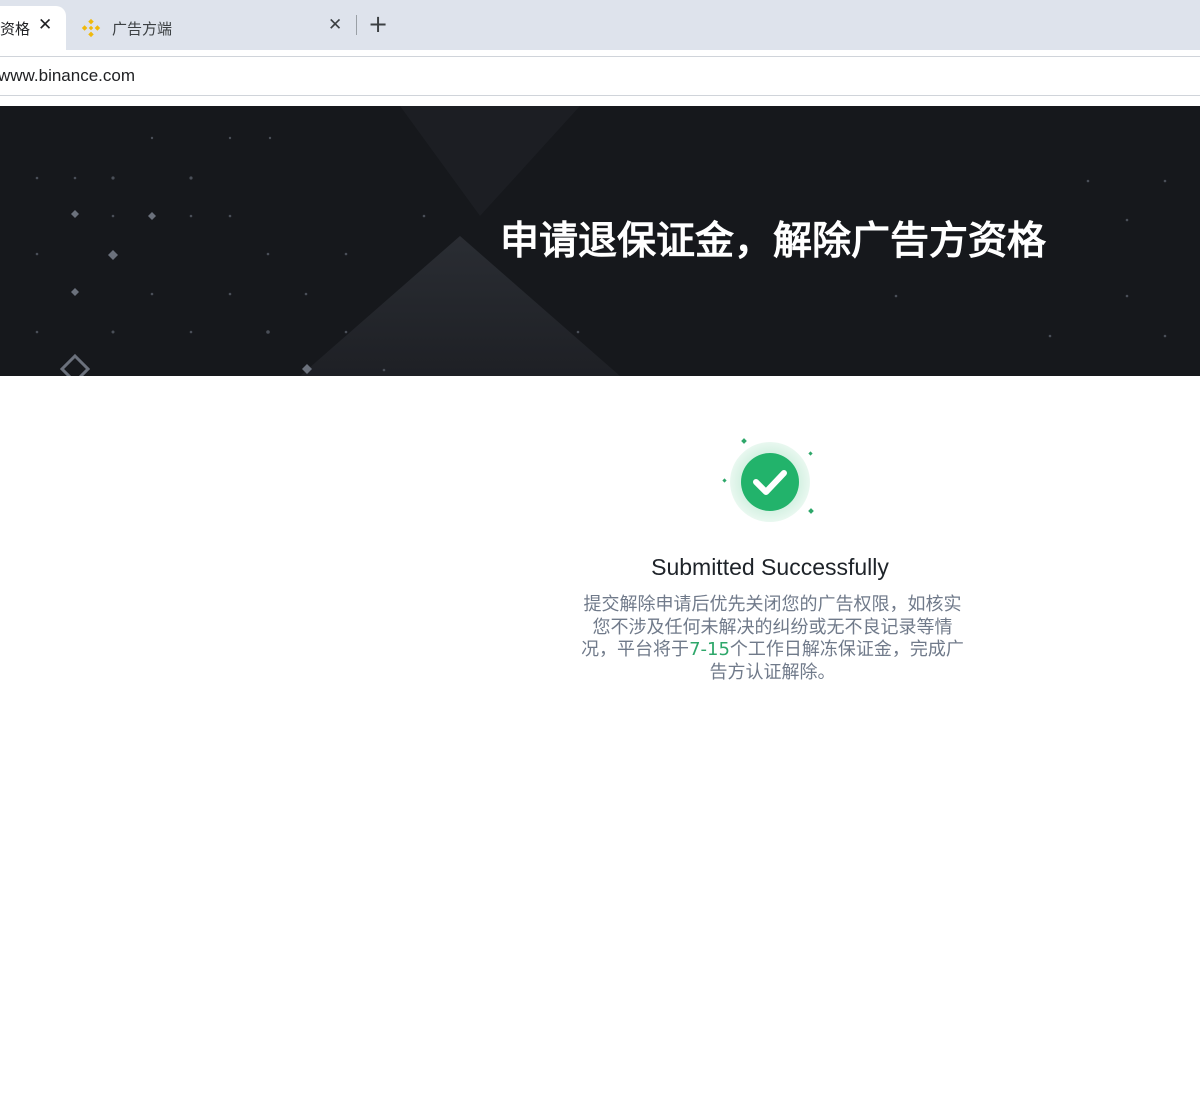 The width and height of the screenshot is (1200, 1103). What do you see at coordinates (836, 661) in the screenshot?
I see `description-text-end: 个工作日解冻保证金，完成广告方认证解除。` at bounding box center [836, 661].